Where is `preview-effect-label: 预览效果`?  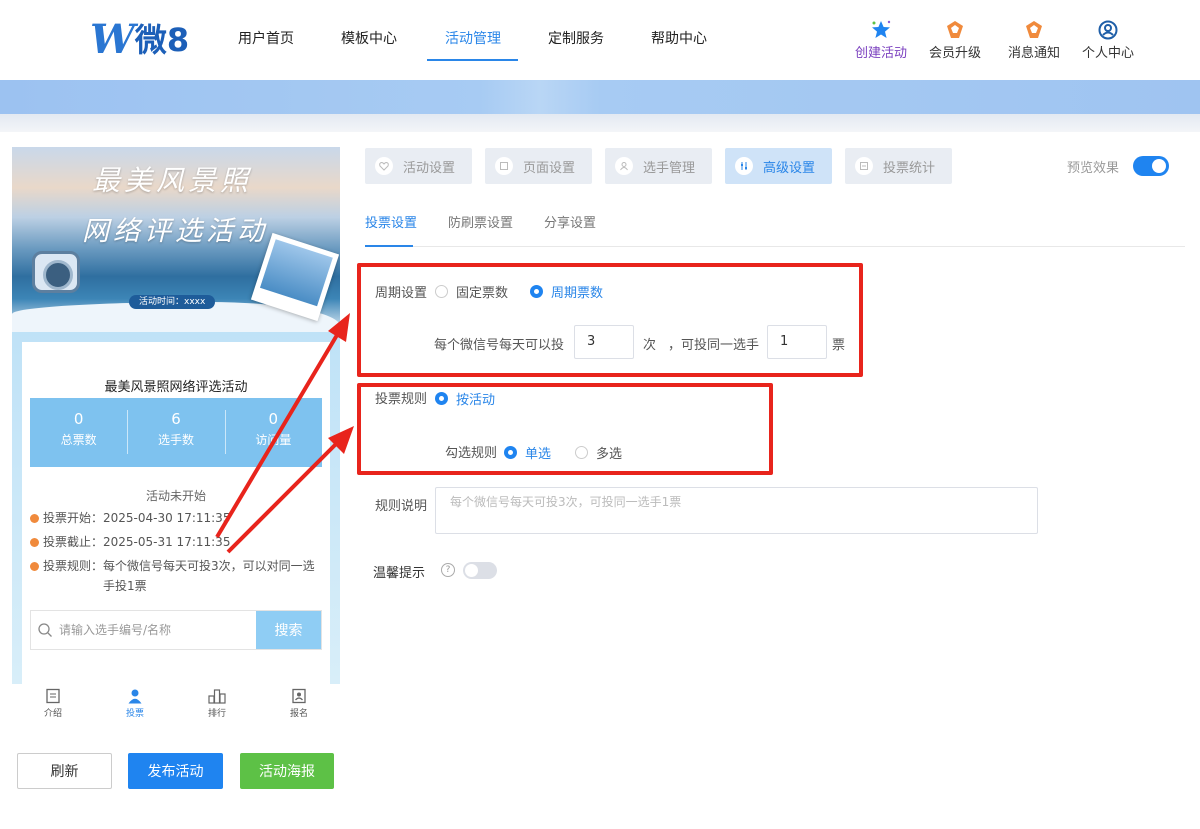
preview-effect-label: 预览效果 is located at coordinates (1093, 168).